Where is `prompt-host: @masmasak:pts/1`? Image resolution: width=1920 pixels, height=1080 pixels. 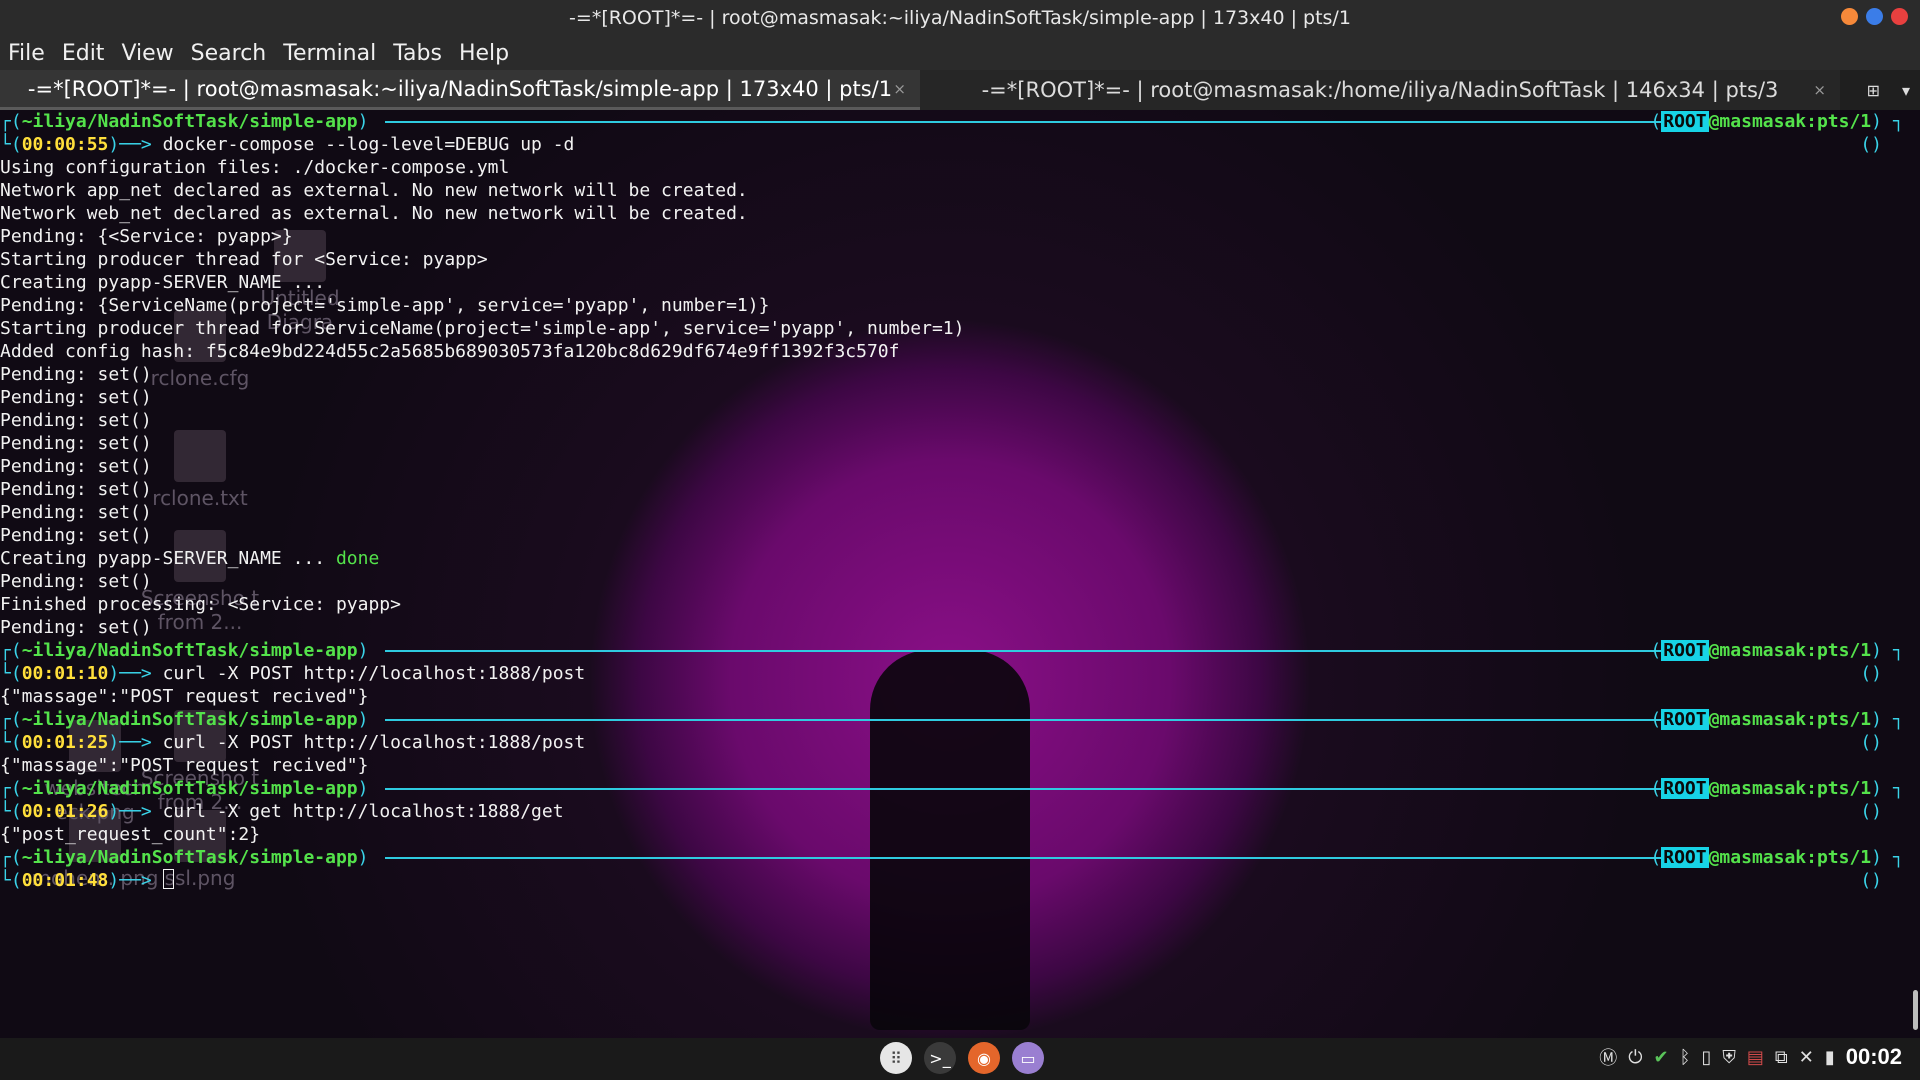
prompt-host: @masmasak:pts/1 is located at coordinates (1790, 788).